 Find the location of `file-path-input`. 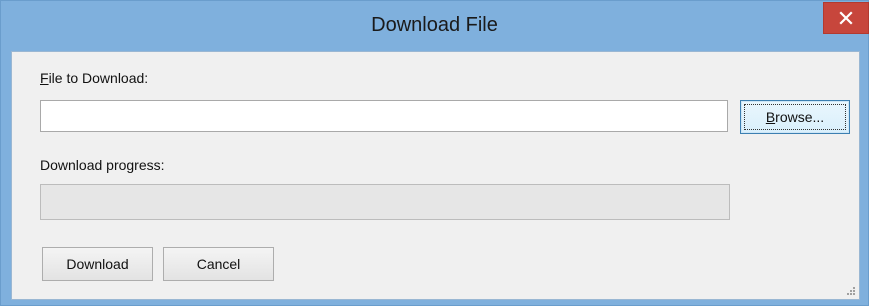

file-path-input is located at coordinates (384, 116).